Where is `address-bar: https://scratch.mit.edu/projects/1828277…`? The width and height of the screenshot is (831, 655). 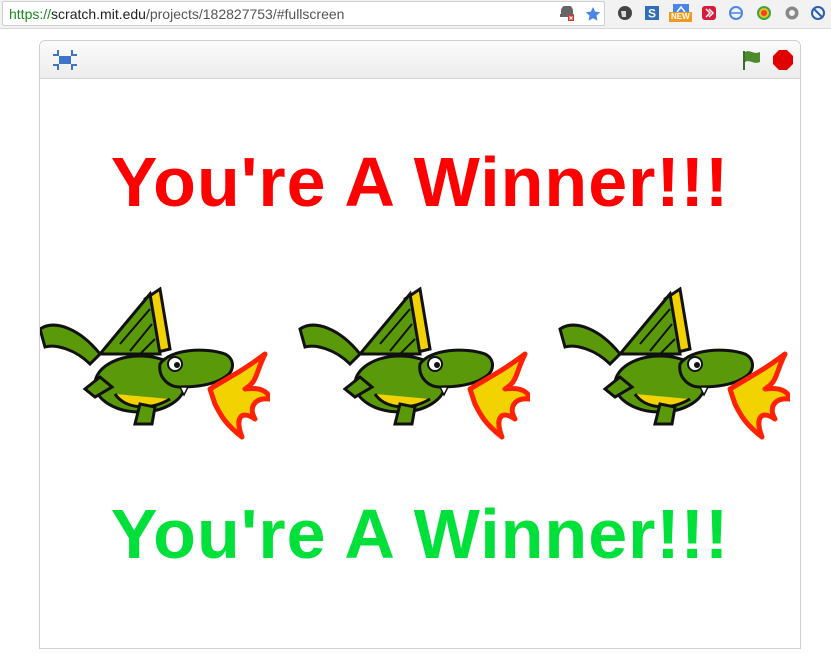
address-bar: https://scratch.mit.edu/projects/1828277… is located at coordinates (303, 13).